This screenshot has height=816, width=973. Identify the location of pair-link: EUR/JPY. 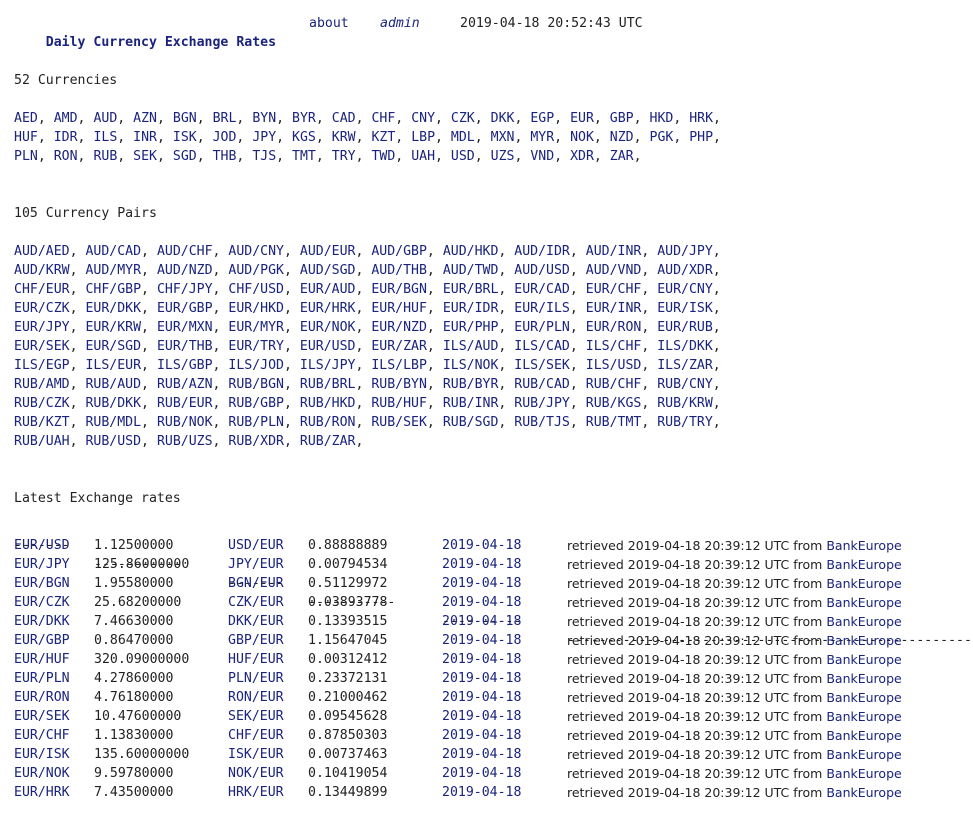
(42, 564).